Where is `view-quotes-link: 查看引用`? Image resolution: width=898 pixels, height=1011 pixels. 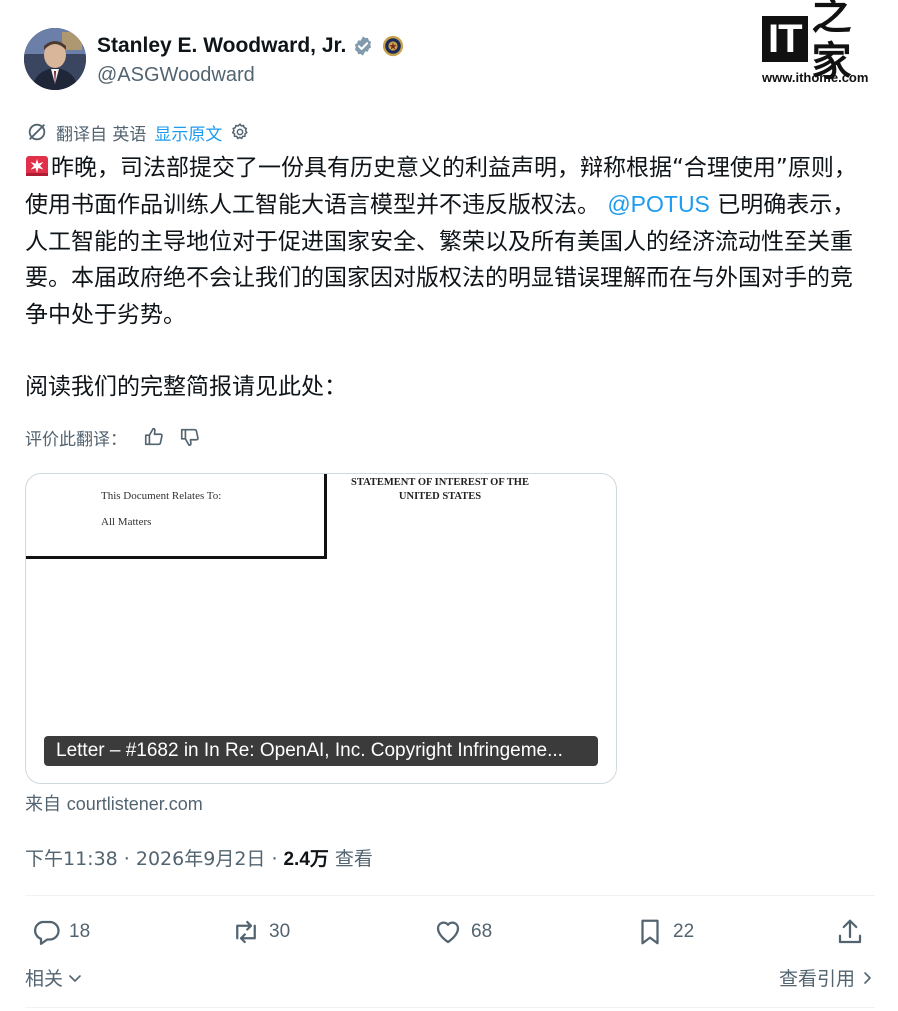 view-quotes-link: 查看引用 is located at coordinates (827, 977).